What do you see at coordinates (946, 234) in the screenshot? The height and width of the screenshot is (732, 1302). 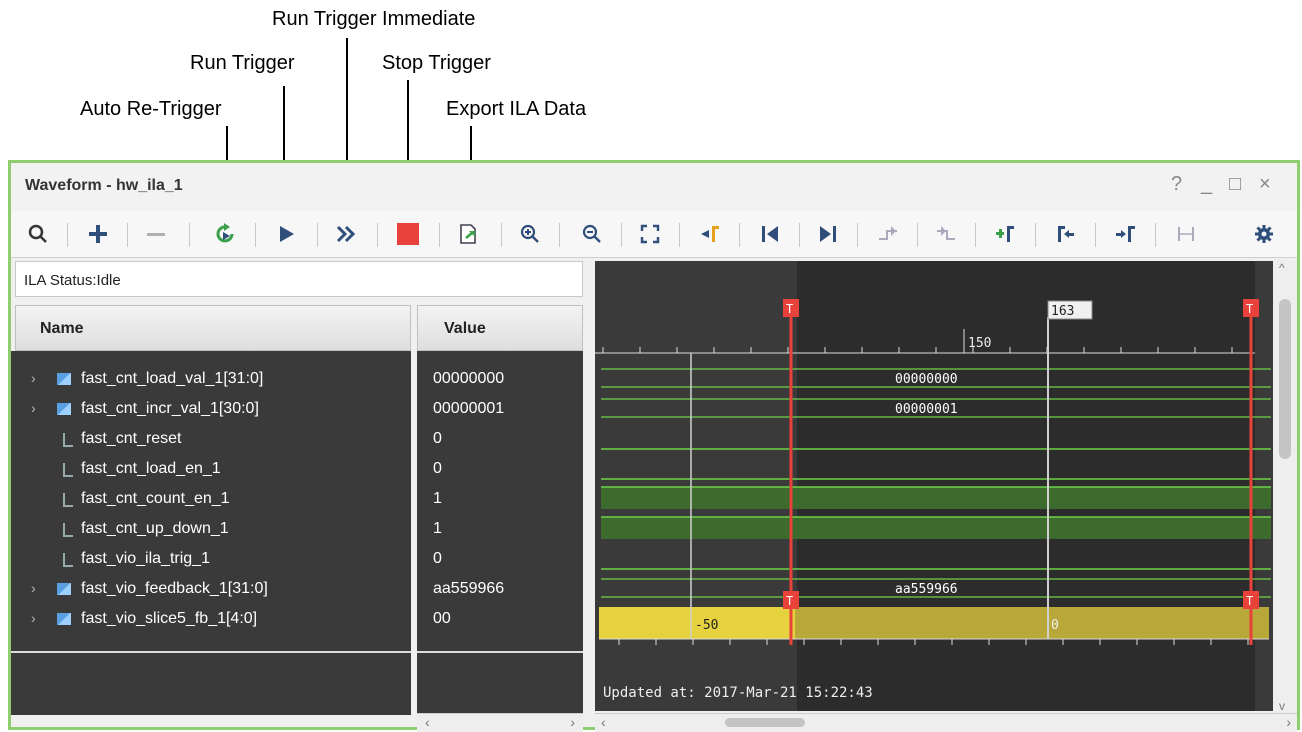 I see `next-transition-icon` at bounding box center [946, 234].